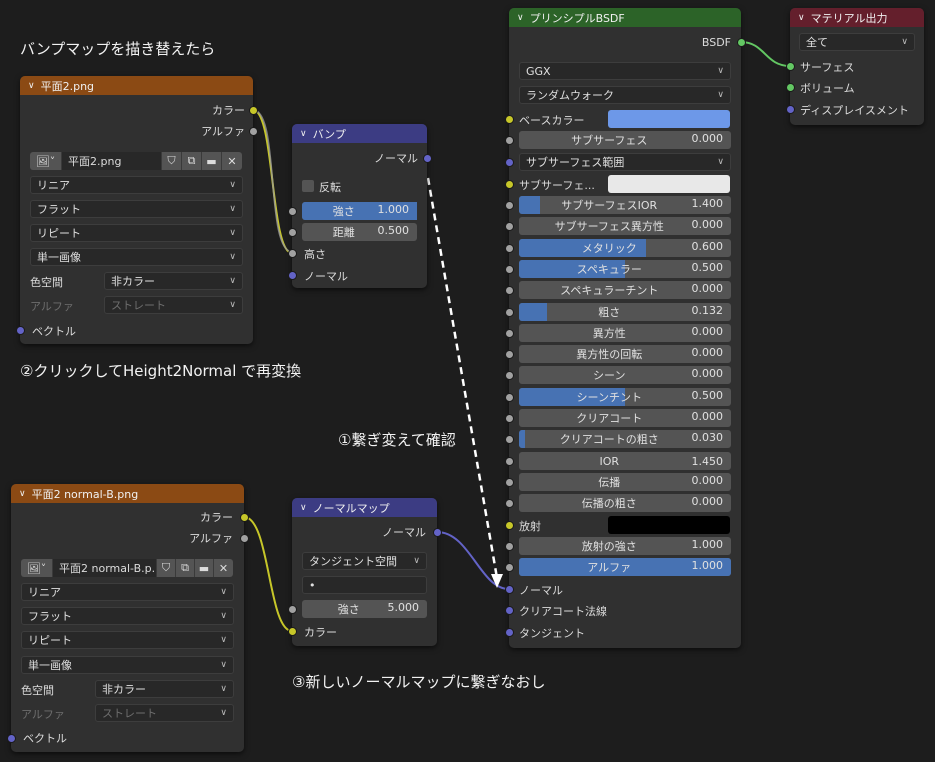  I want to click on param-slider: シーンチント 0.500, so click(625, 397).